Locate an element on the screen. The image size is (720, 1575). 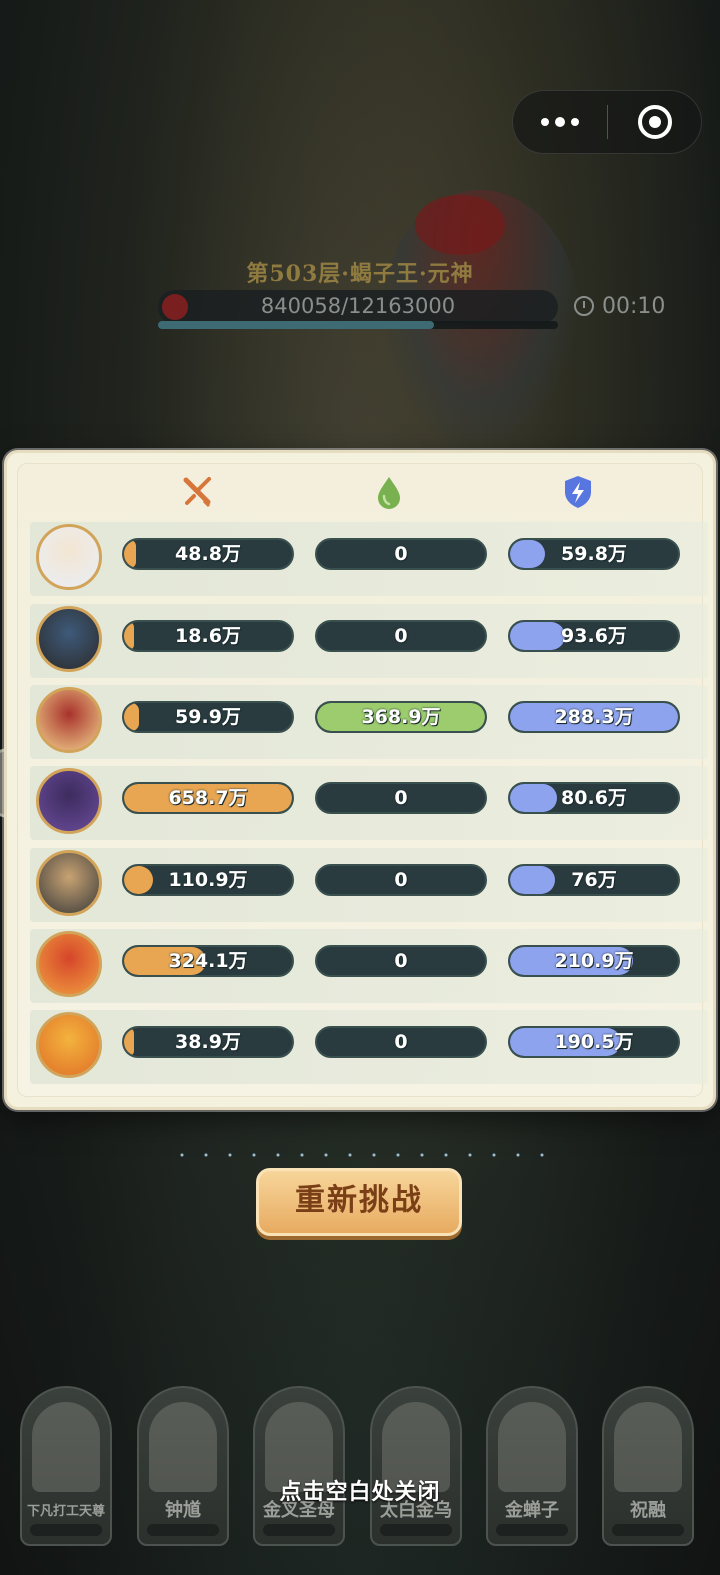
stats-row: 59.9万 368.9万 288.3万 is located at coordinates (369, 722).